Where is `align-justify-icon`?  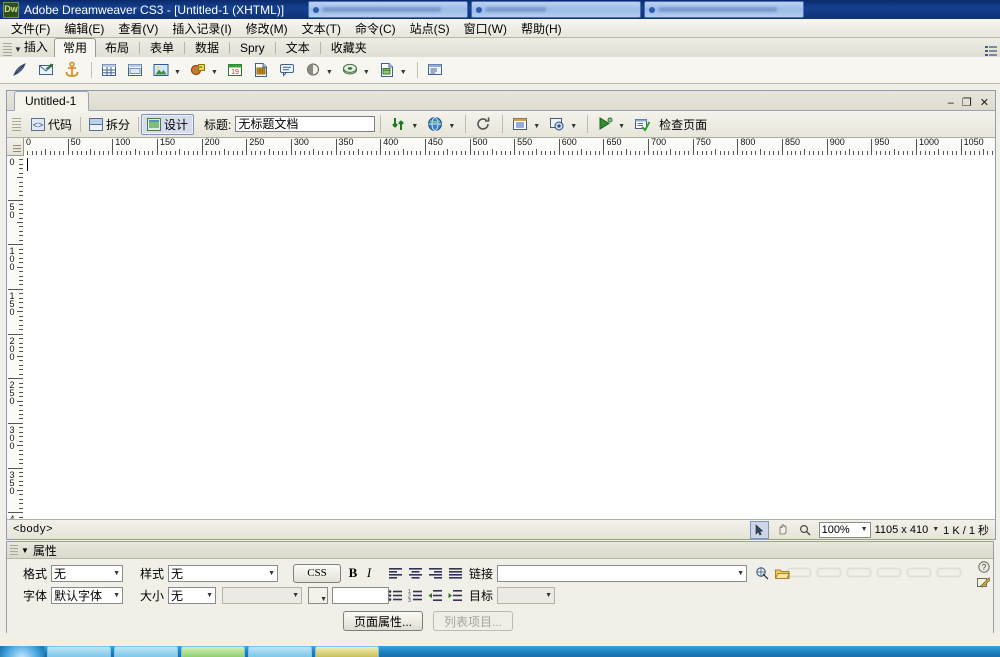
align-justify-icon is located at coordinates (455, 573).